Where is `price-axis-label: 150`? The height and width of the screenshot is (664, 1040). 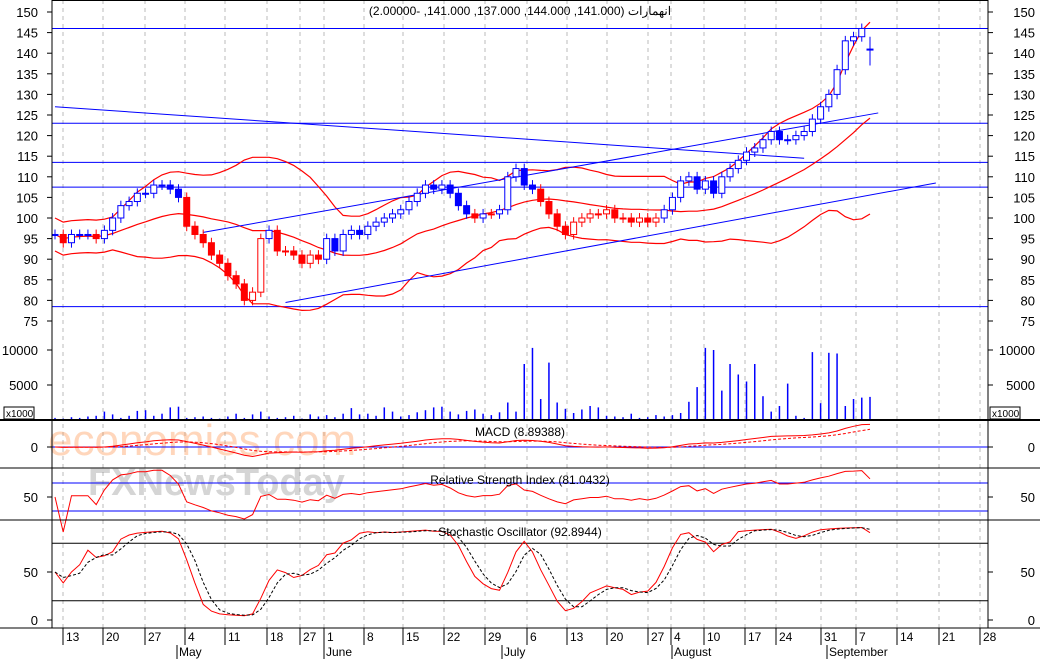 price-axis-label: 150 is located at coordinates (1024, 12).